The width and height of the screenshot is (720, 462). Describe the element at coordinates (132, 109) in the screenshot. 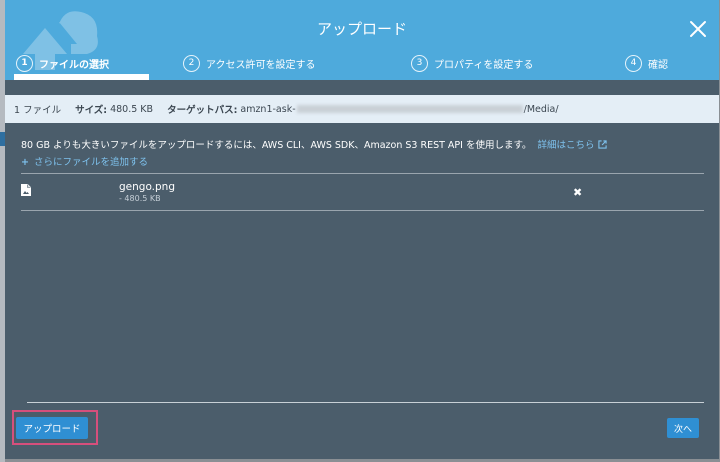

I see `size-value: 480.5 KB` at that location.